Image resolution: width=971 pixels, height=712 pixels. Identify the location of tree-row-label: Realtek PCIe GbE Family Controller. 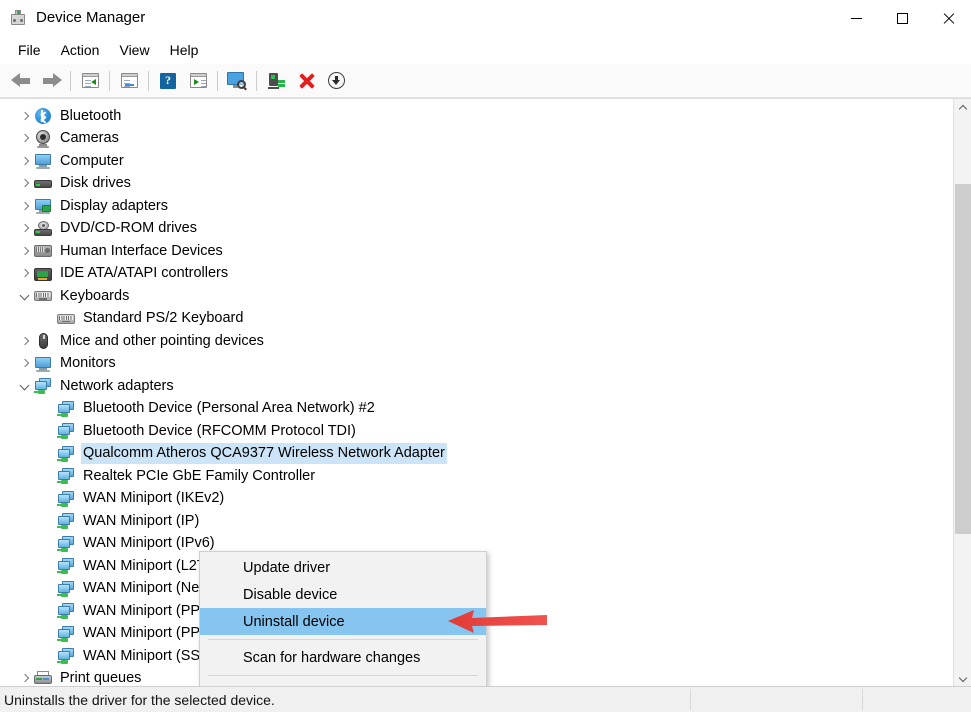
(199, 475).